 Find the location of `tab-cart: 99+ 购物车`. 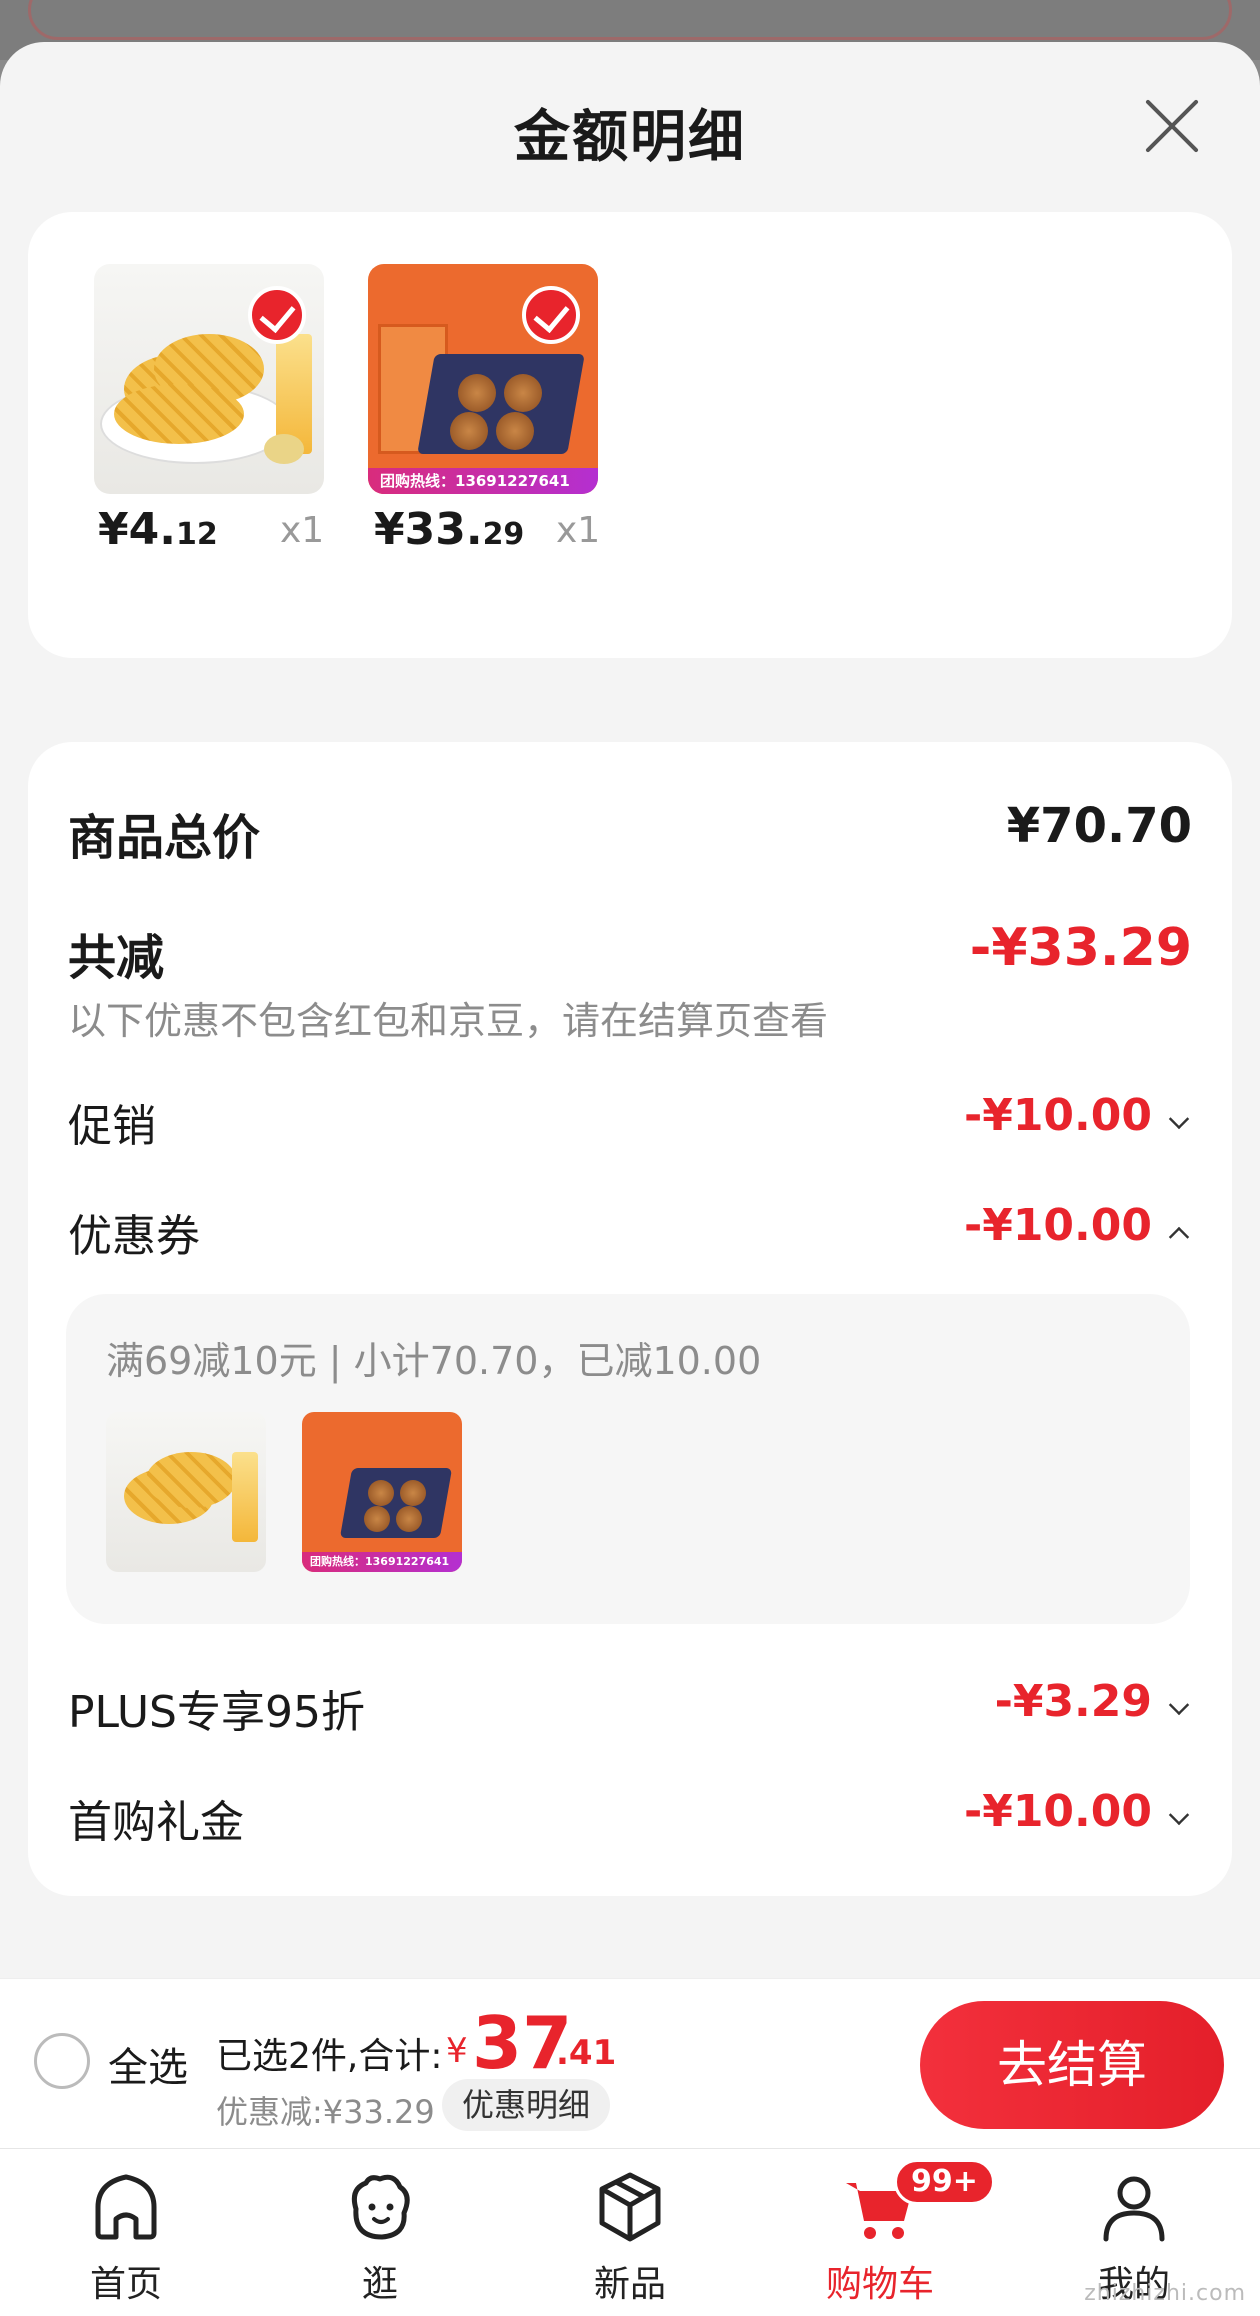

tab-cart: 99+ 购物车 is located at coordinates (887, 2232).